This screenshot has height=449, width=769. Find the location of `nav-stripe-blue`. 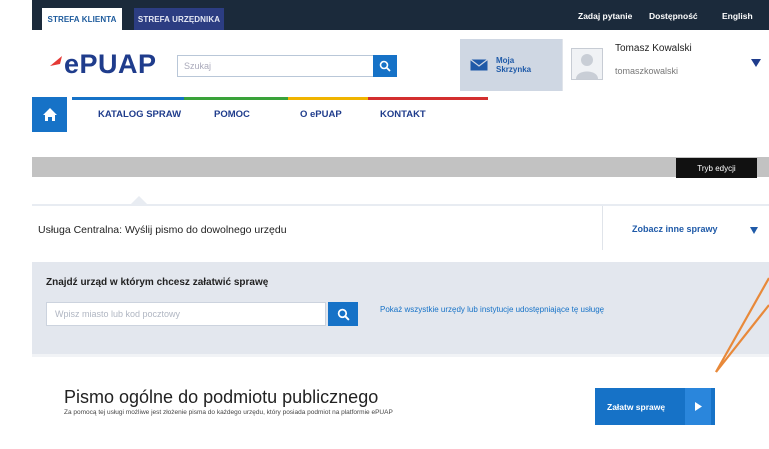

nav-stripe-blue is located at coordinates (128, 98).